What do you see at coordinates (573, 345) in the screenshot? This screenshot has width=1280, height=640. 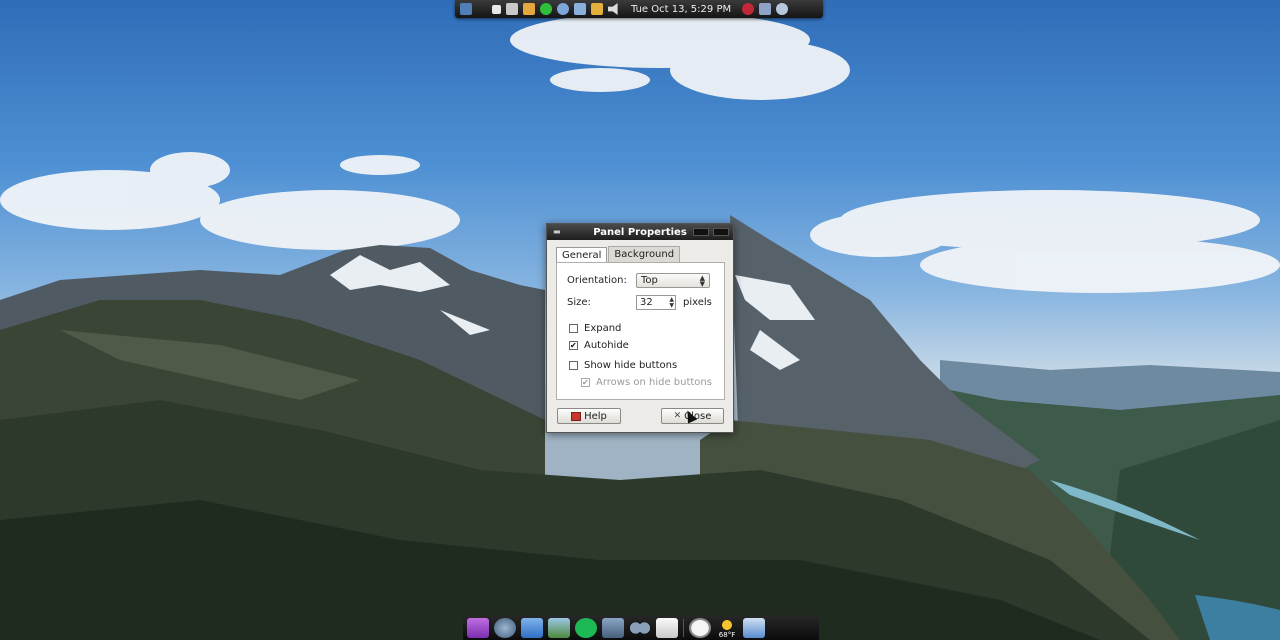 I see `autohide-checkbox` at bounding box center [573, 345].